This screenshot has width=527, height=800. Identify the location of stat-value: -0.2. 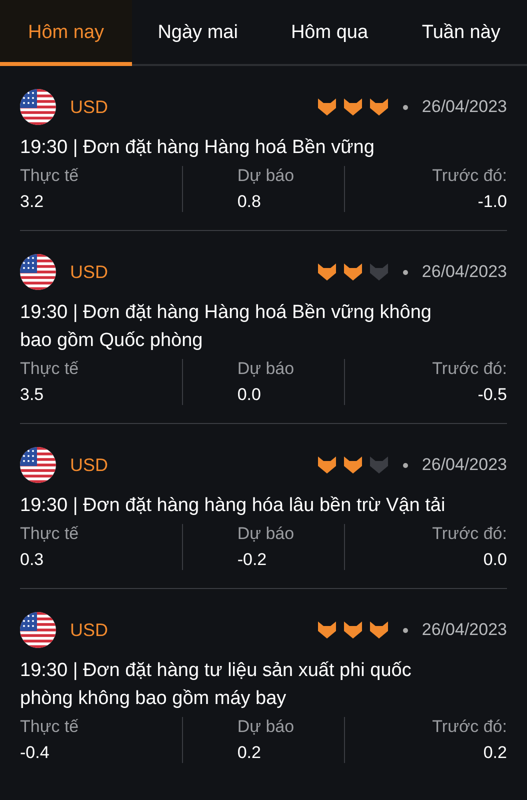
(252, 560).